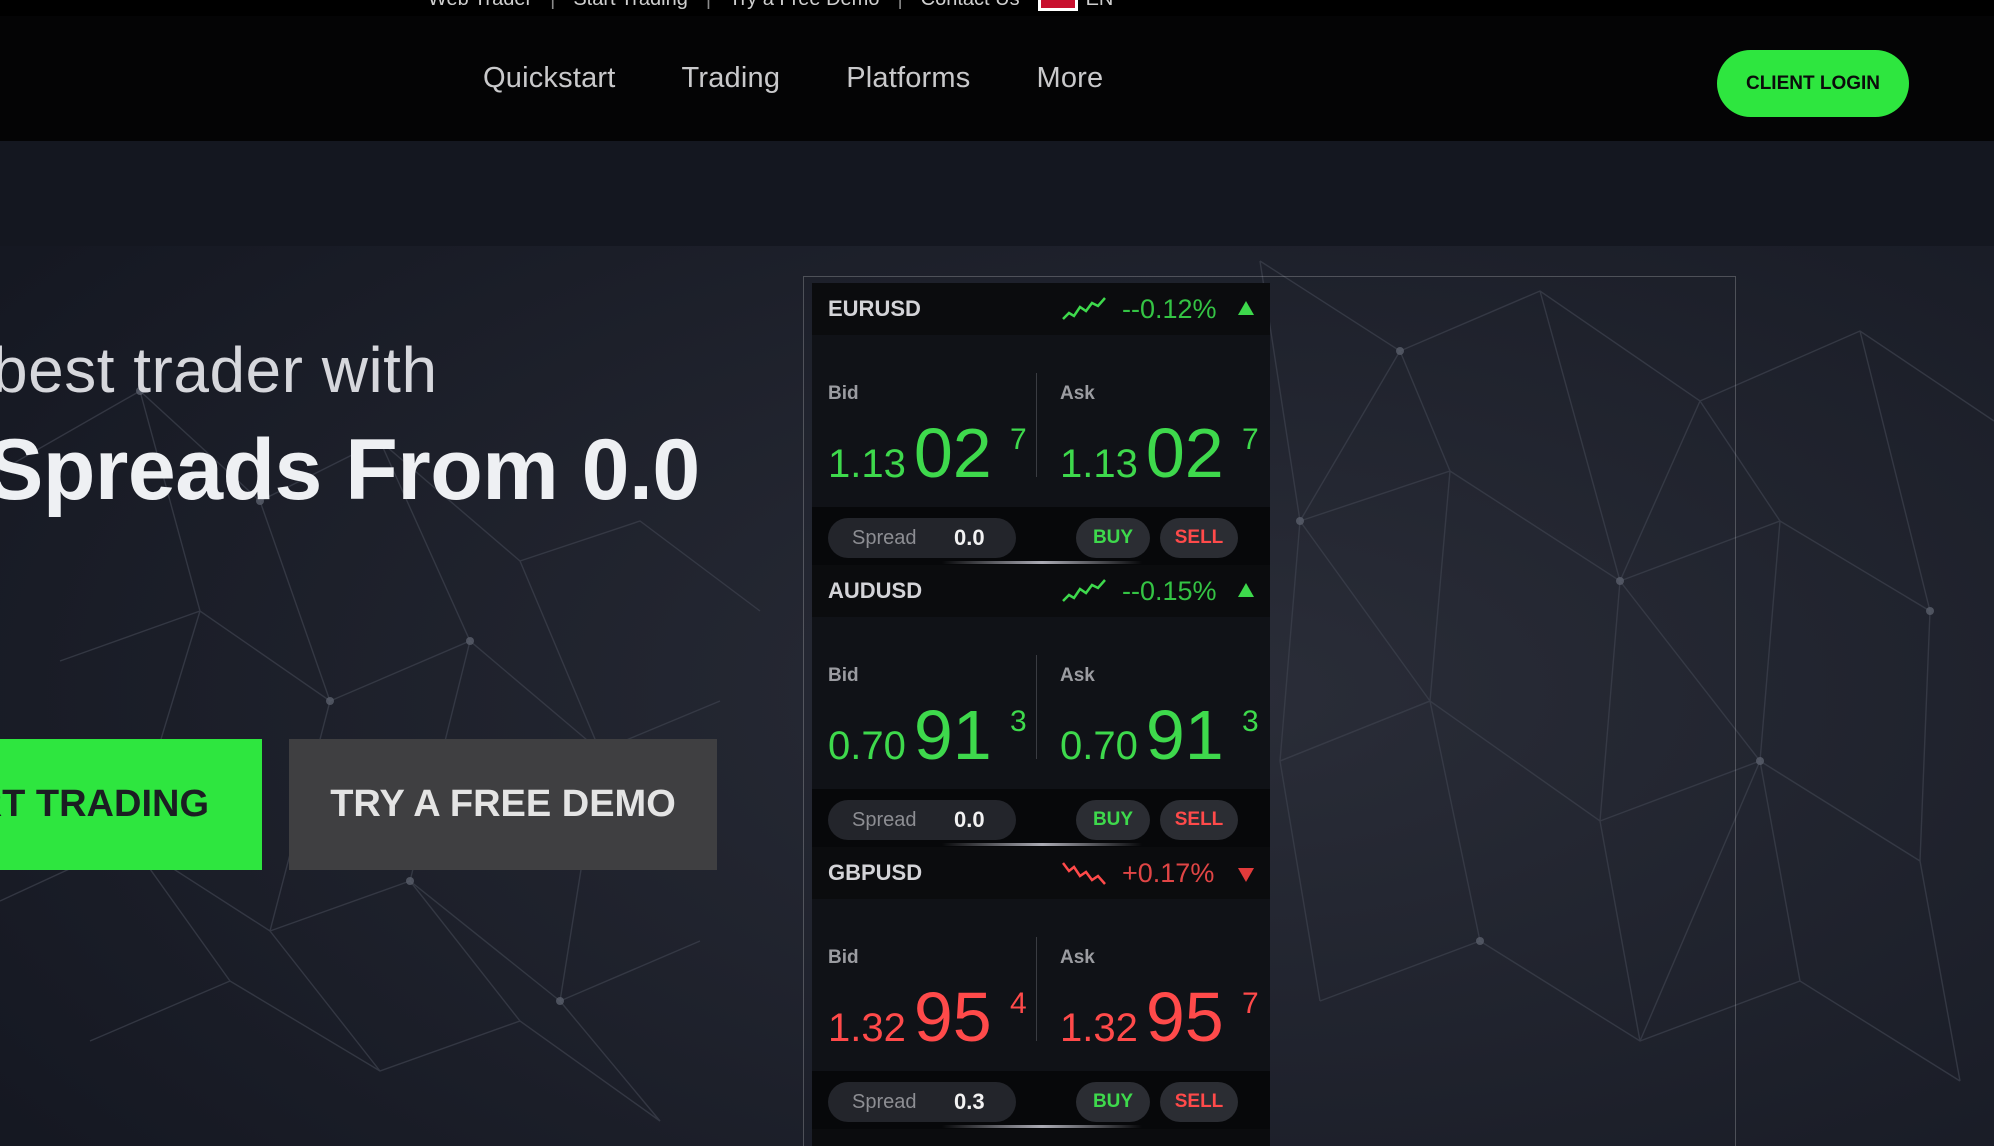 This screenshot has width=1994, height=1146. Describe the element at coordinates (1069, 78) in the screenshot. I see `nav-item-more: More` at that location.